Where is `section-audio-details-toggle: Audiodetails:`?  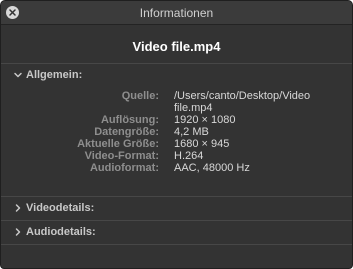
section-audio-details-toggle: Audiodetails: is located at coordinates (54, 232).